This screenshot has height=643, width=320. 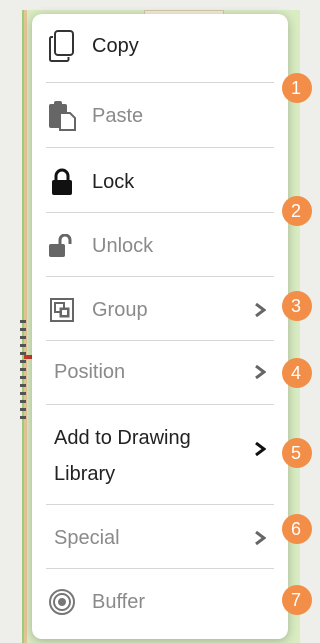 What do you see at coordinates (297, 373) in the screenshot?
I see `step-badge: 4` at bounding box center [297, 373].